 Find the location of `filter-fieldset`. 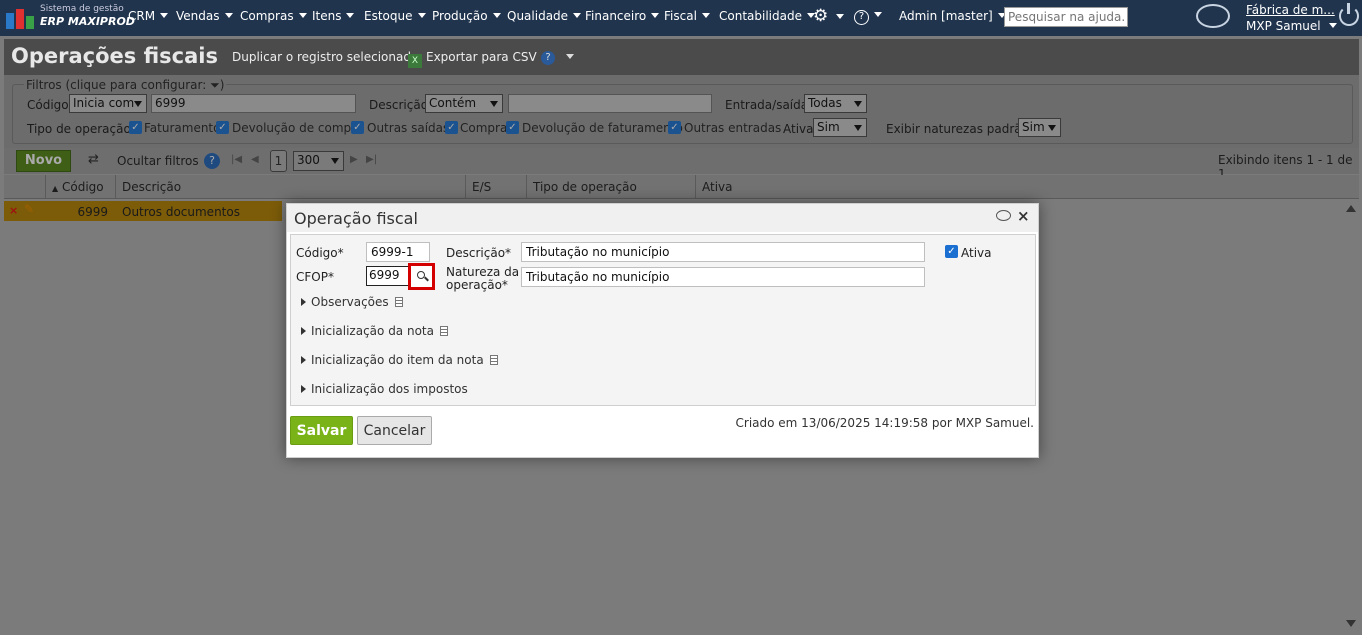

filter-fieldset is located at coordinates (682, 114).